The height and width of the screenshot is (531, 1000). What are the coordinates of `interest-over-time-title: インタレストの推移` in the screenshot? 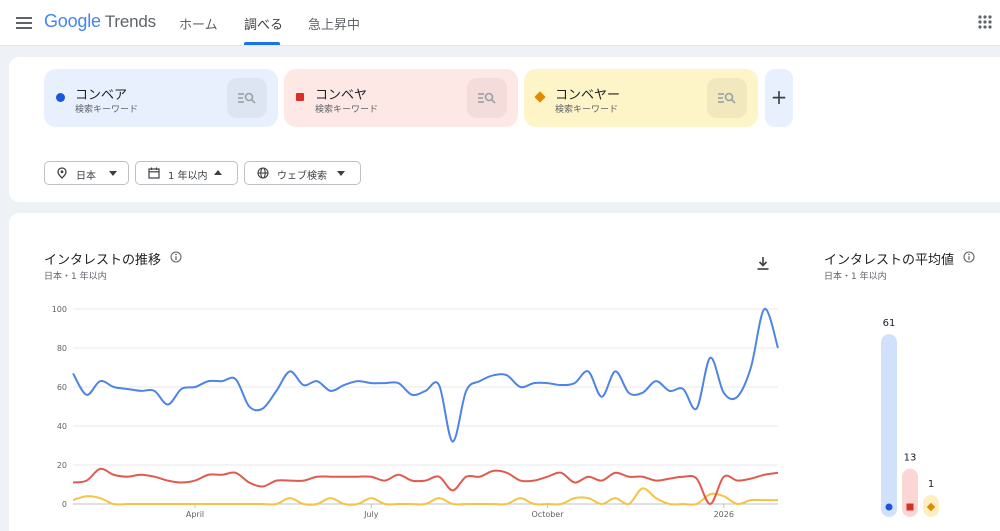 It's located at (103, 260).